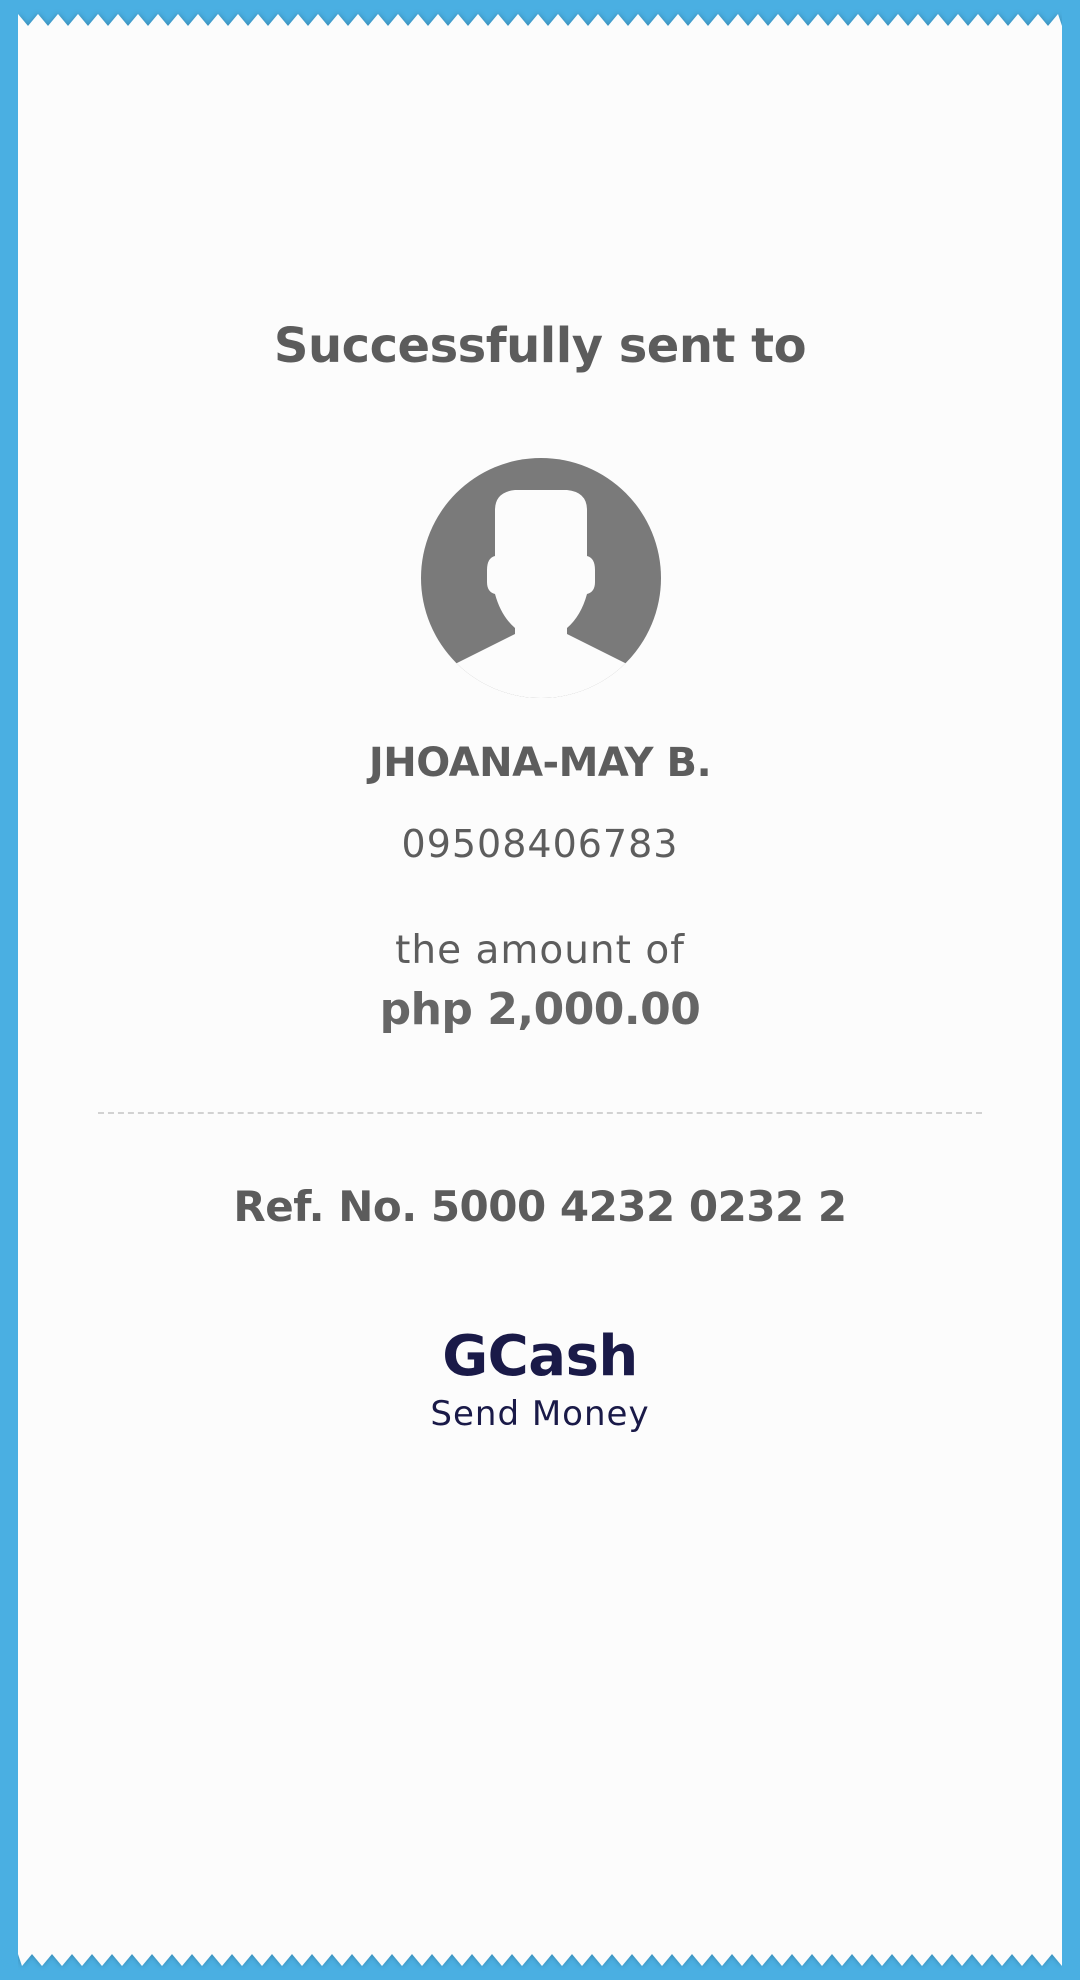 The width and height of the screenshot is (1080, 1980). I want to click on brand-subtitle: Send Money, so click(540, 1414).